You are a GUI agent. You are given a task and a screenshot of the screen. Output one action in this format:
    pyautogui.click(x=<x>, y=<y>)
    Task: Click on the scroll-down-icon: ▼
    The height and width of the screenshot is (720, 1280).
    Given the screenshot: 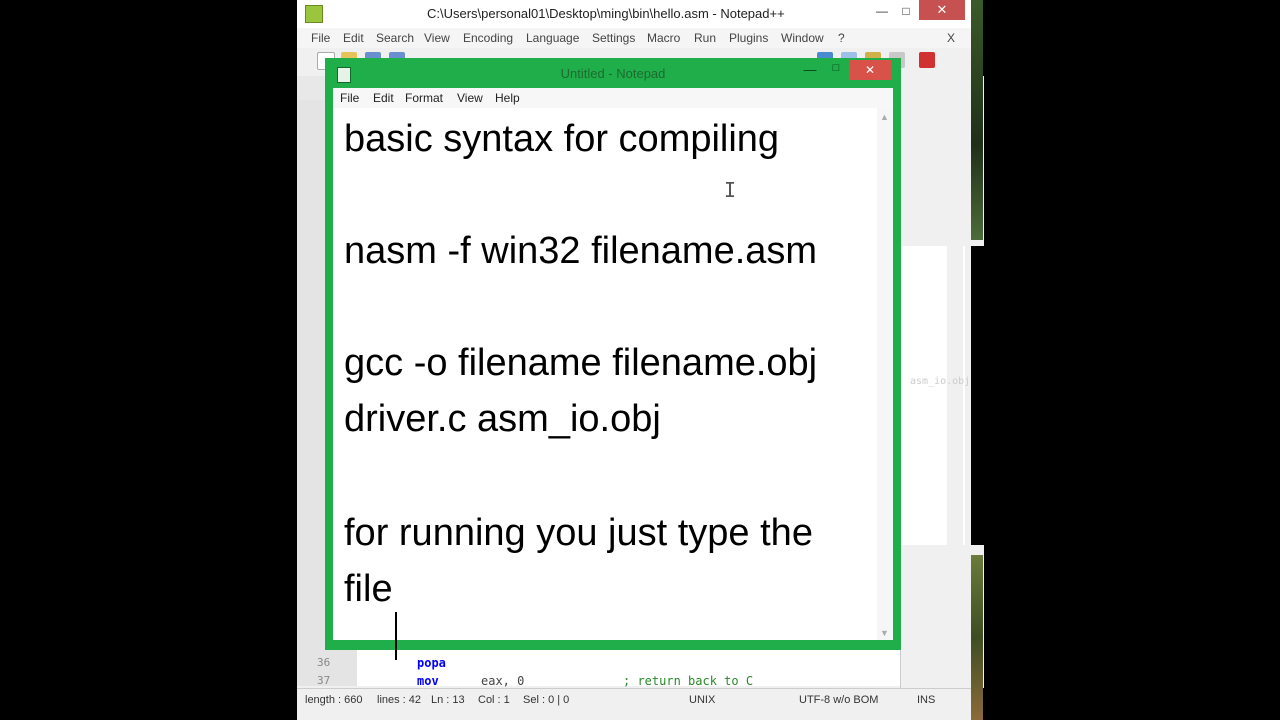 What is the action you would take?
    pyautogui.click(x=884, y=633)
    